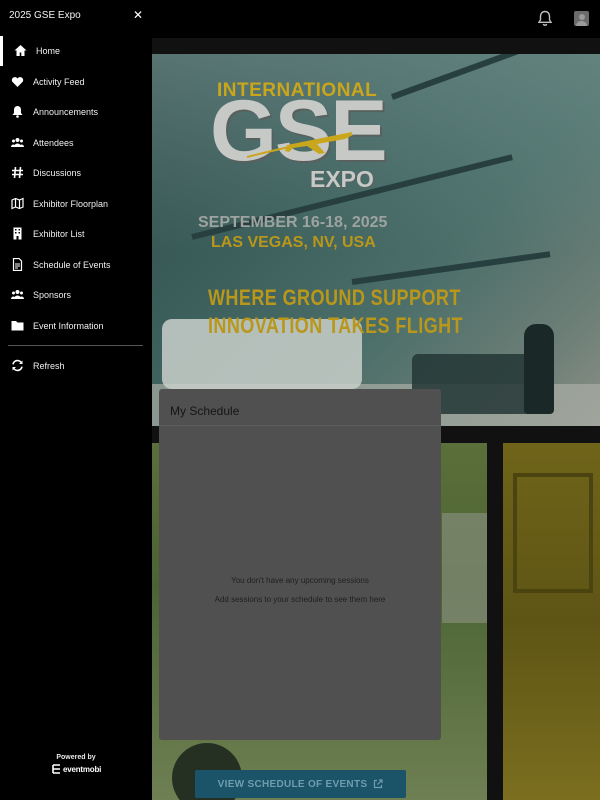 The height and width of the screenshot is (800, 600). What do you see at coordinates (293, 242) in the screenshot?
I see `event-location: LAS VEGAS, NV, USA` at bounding box center [293, 242].